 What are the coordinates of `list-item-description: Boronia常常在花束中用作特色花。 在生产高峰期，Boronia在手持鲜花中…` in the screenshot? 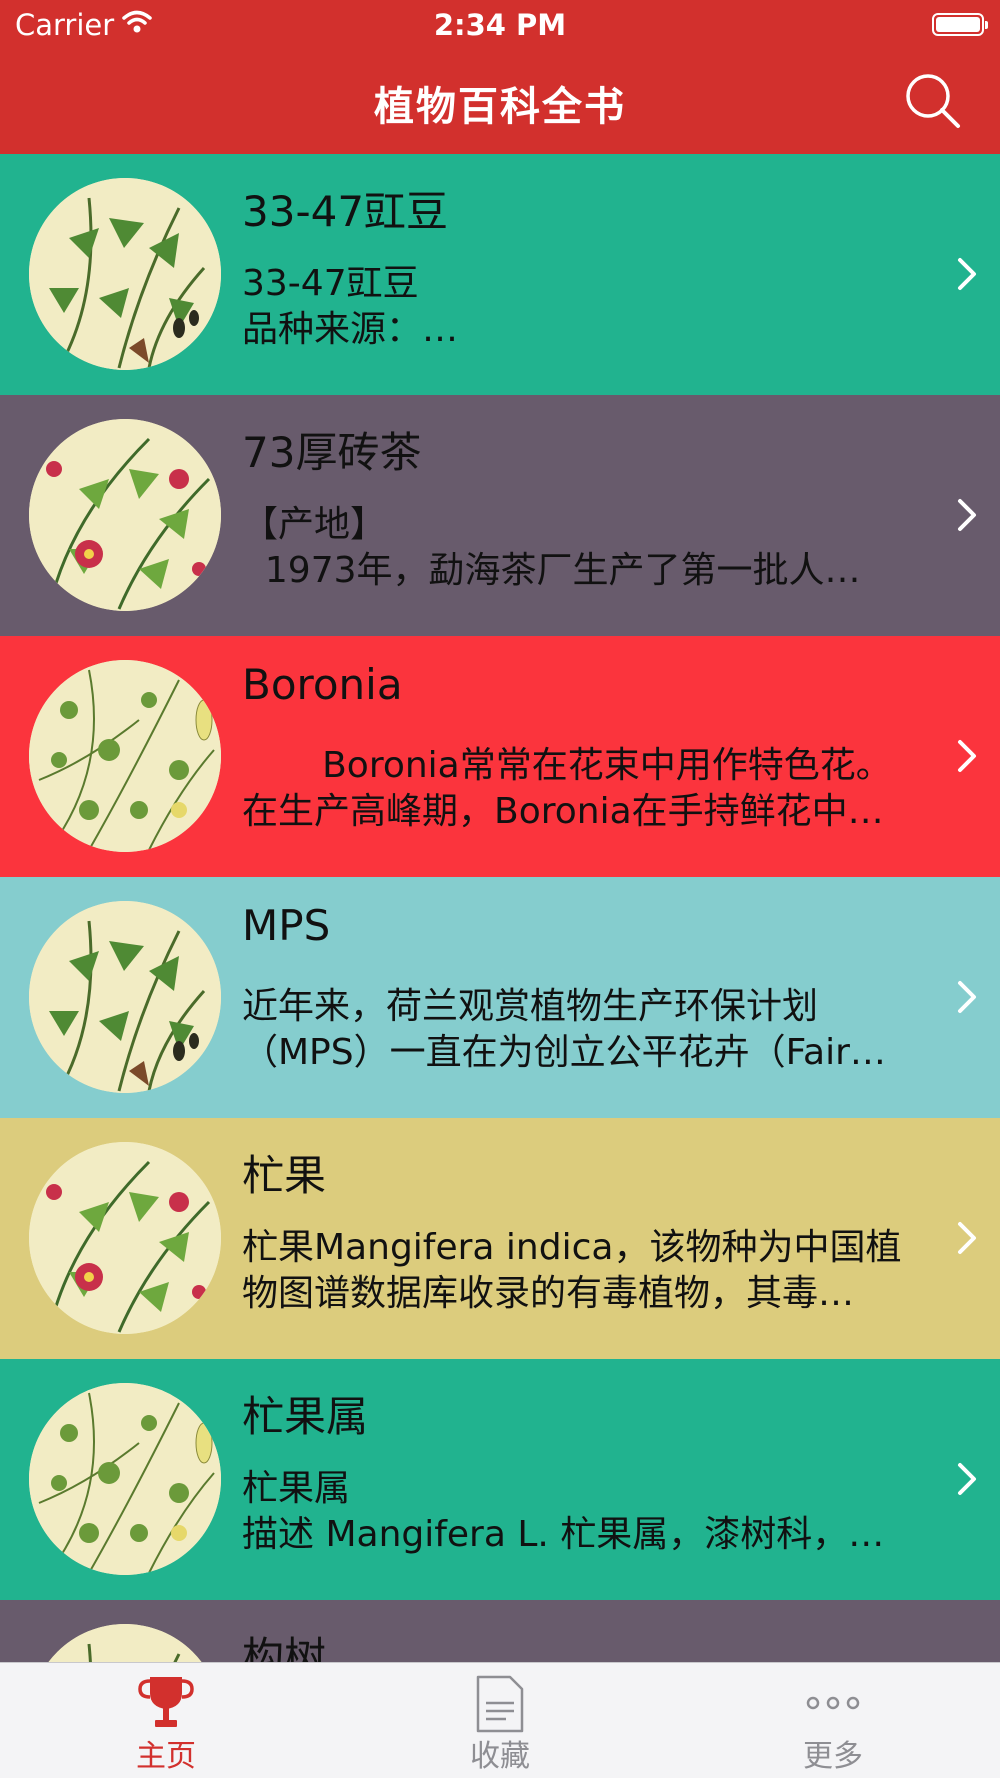 It's located at (587, 789).